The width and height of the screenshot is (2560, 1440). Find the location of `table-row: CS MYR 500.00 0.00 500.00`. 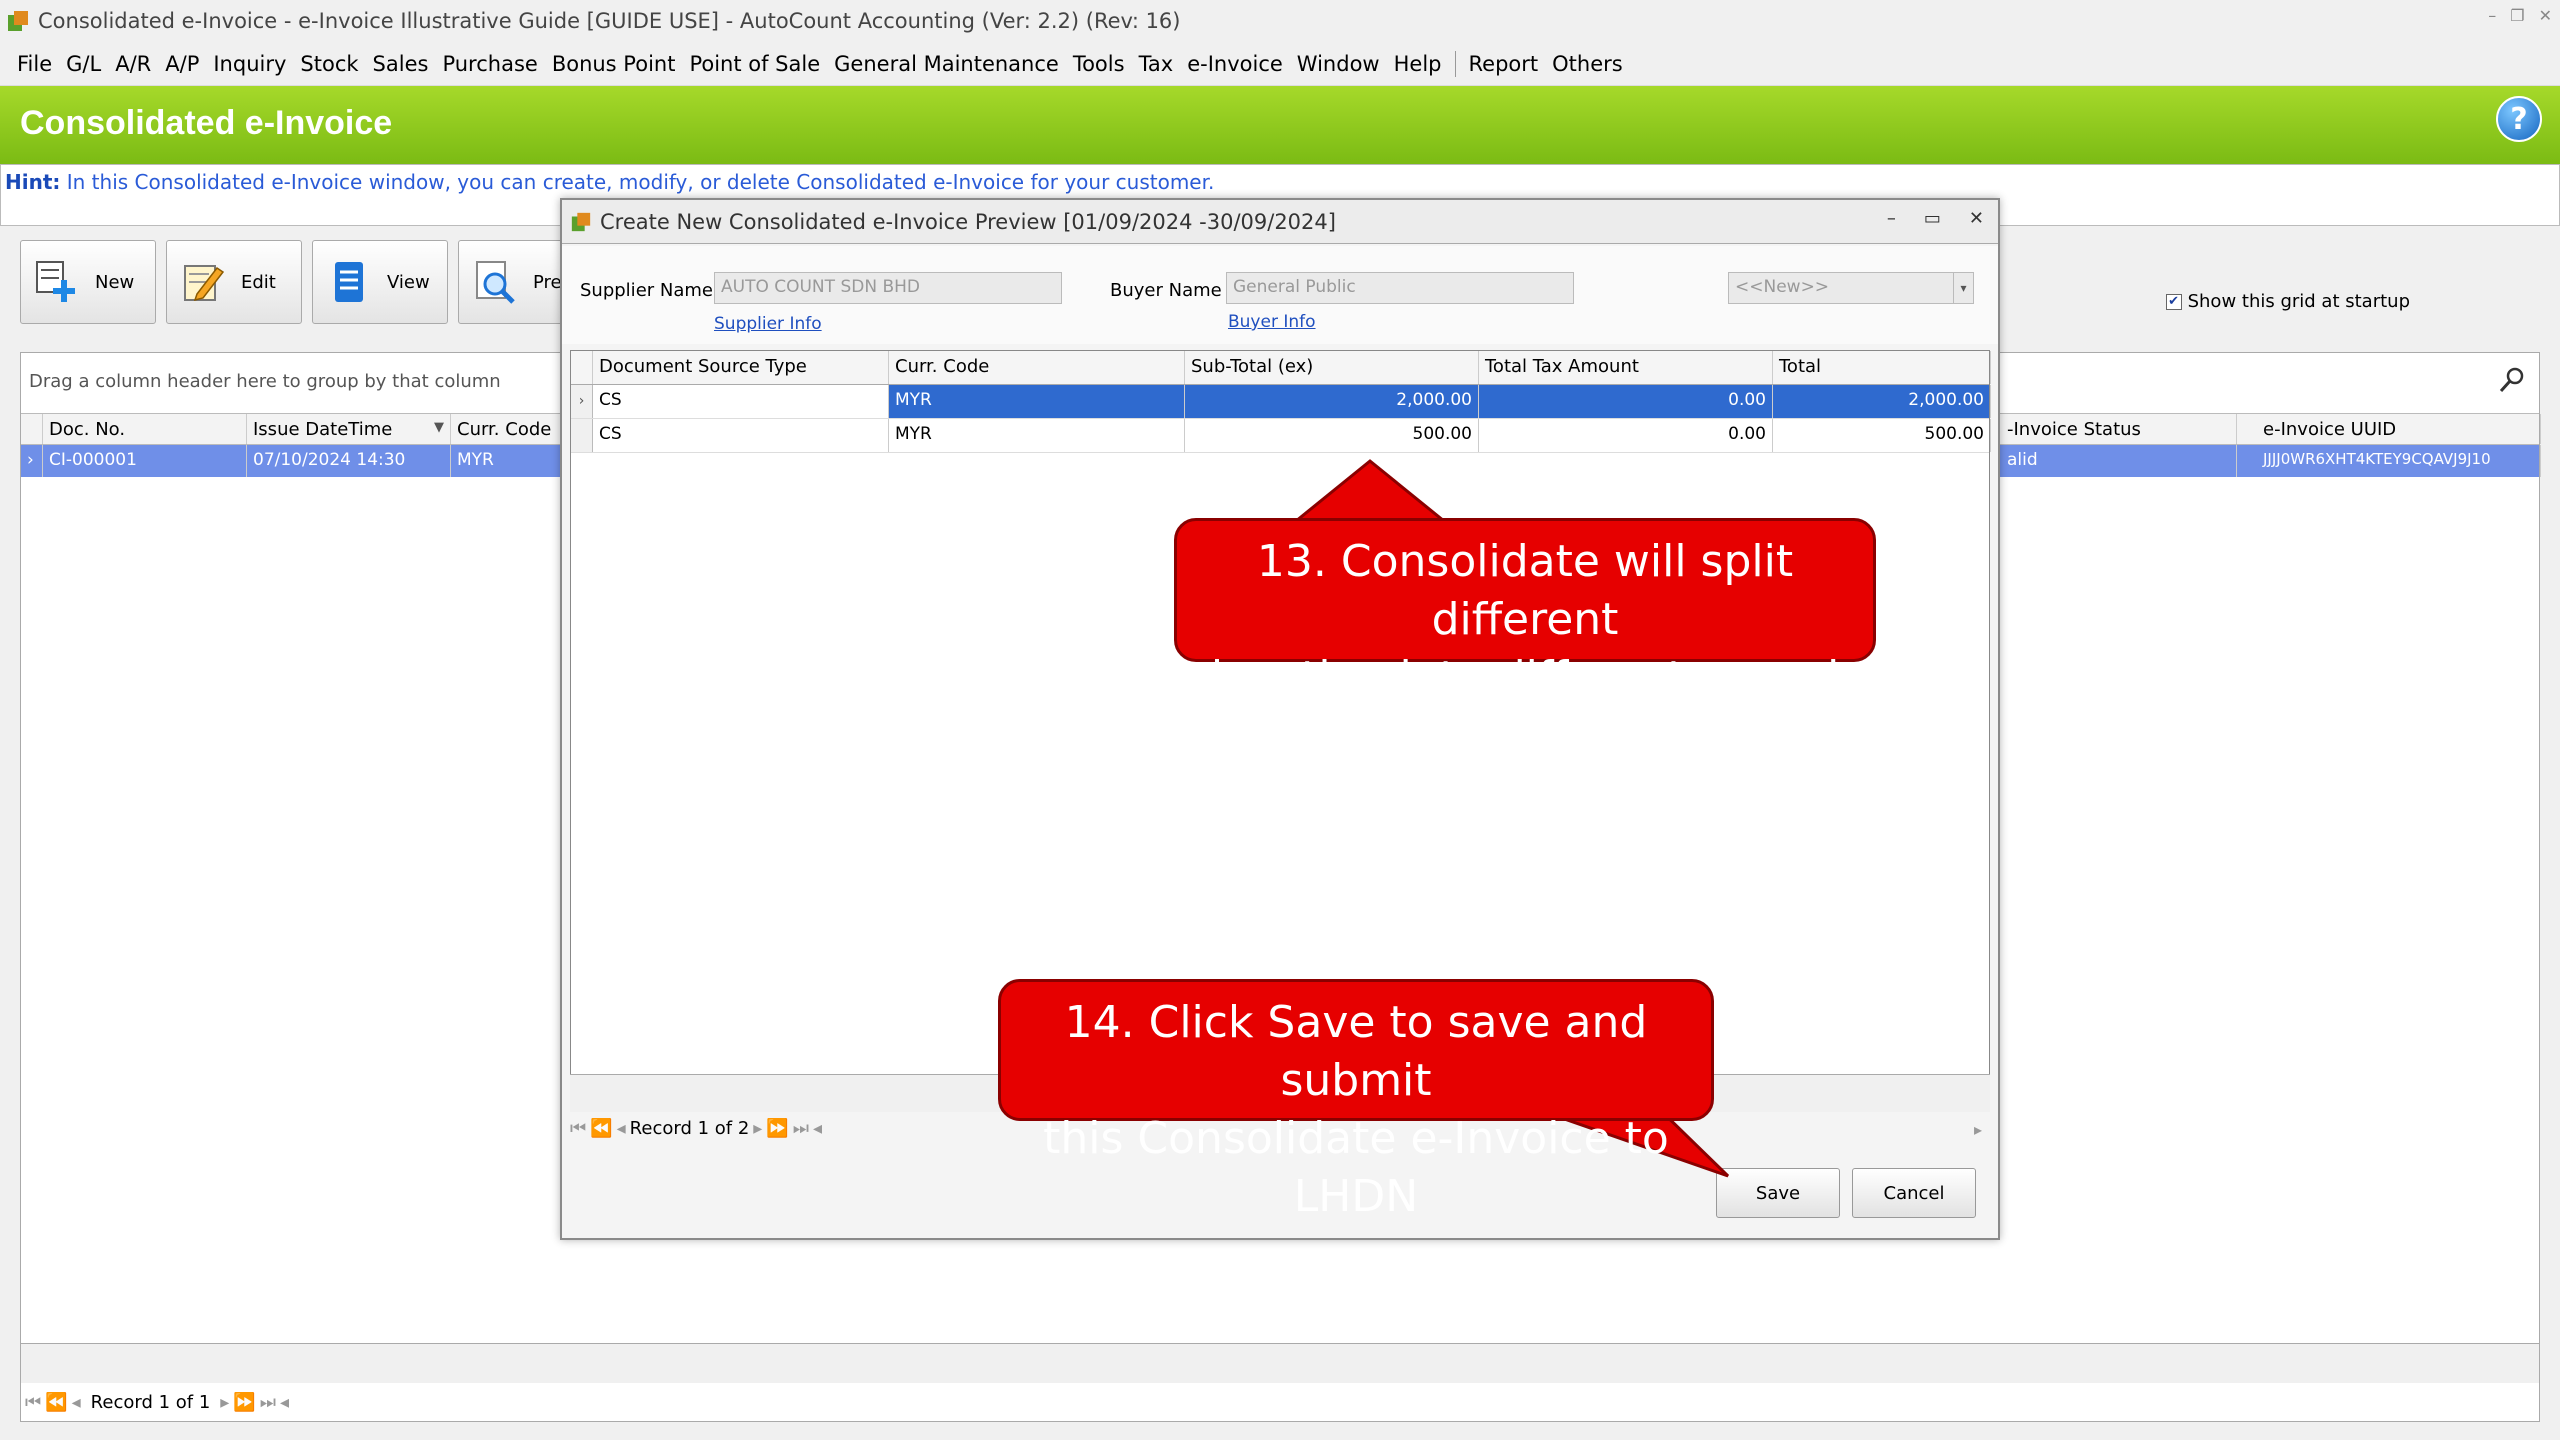

table-row: CS MYR 500.00 0.00 500.00 is located at coordinates (1281, 436).